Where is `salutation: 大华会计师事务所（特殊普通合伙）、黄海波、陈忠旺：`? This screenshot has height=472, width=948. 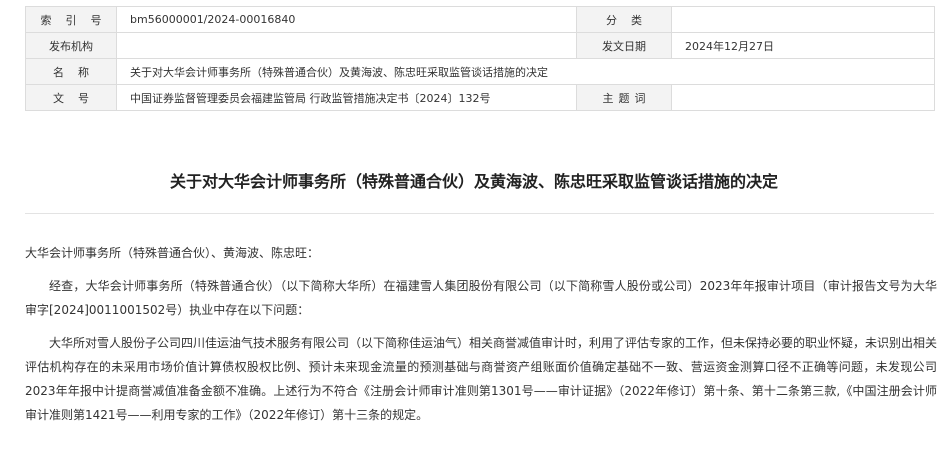 salutation: 大华会计师事务所（特殊普通合伙）、黄海波、陈忠旺： is located at coordinates (172, 253).